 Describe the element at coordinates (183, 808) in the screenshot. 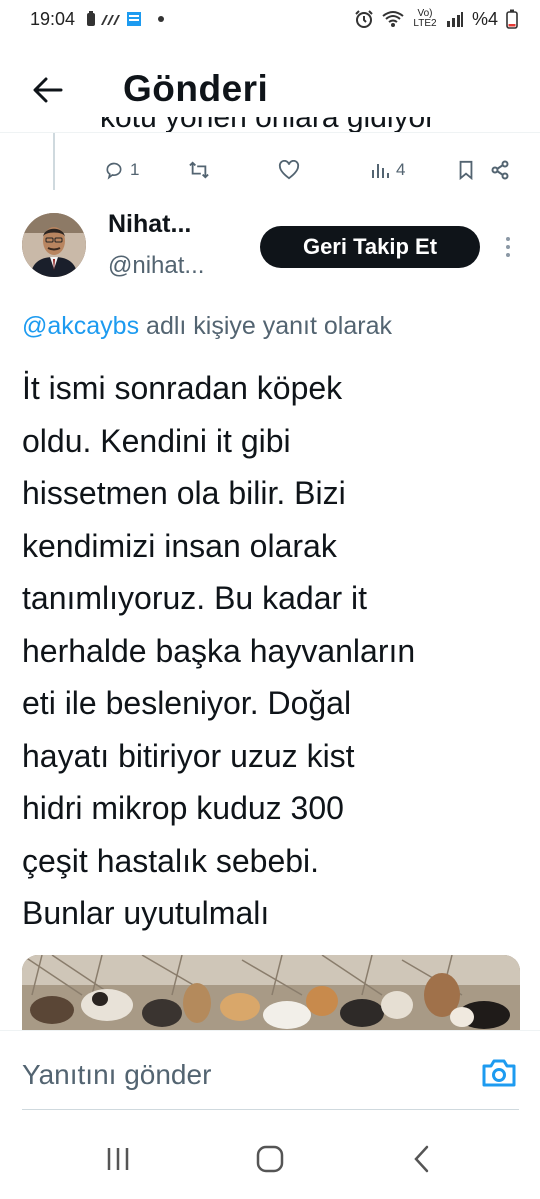

I see `tweet-line: hidri mikrop kuduz 300` at that location.